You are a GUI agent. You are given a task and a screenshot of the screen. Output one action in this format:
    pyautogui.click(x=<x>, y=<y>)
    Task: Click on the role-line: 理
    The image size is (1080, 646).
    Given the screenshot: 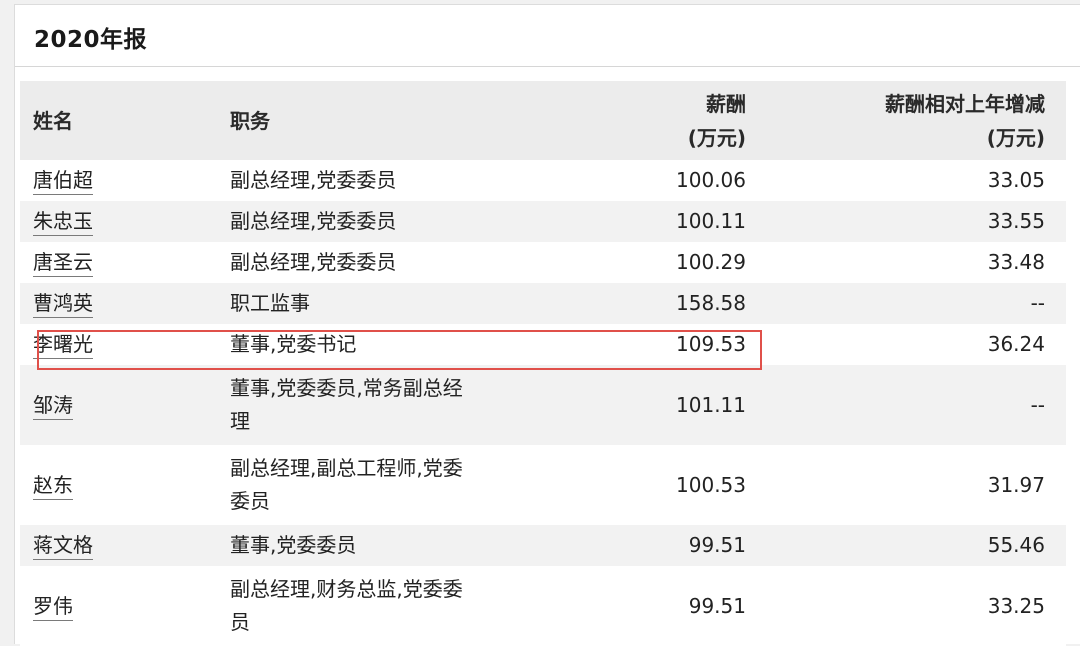 What is the action you would take?
    pyautogui.click(x=240, y=421)
    